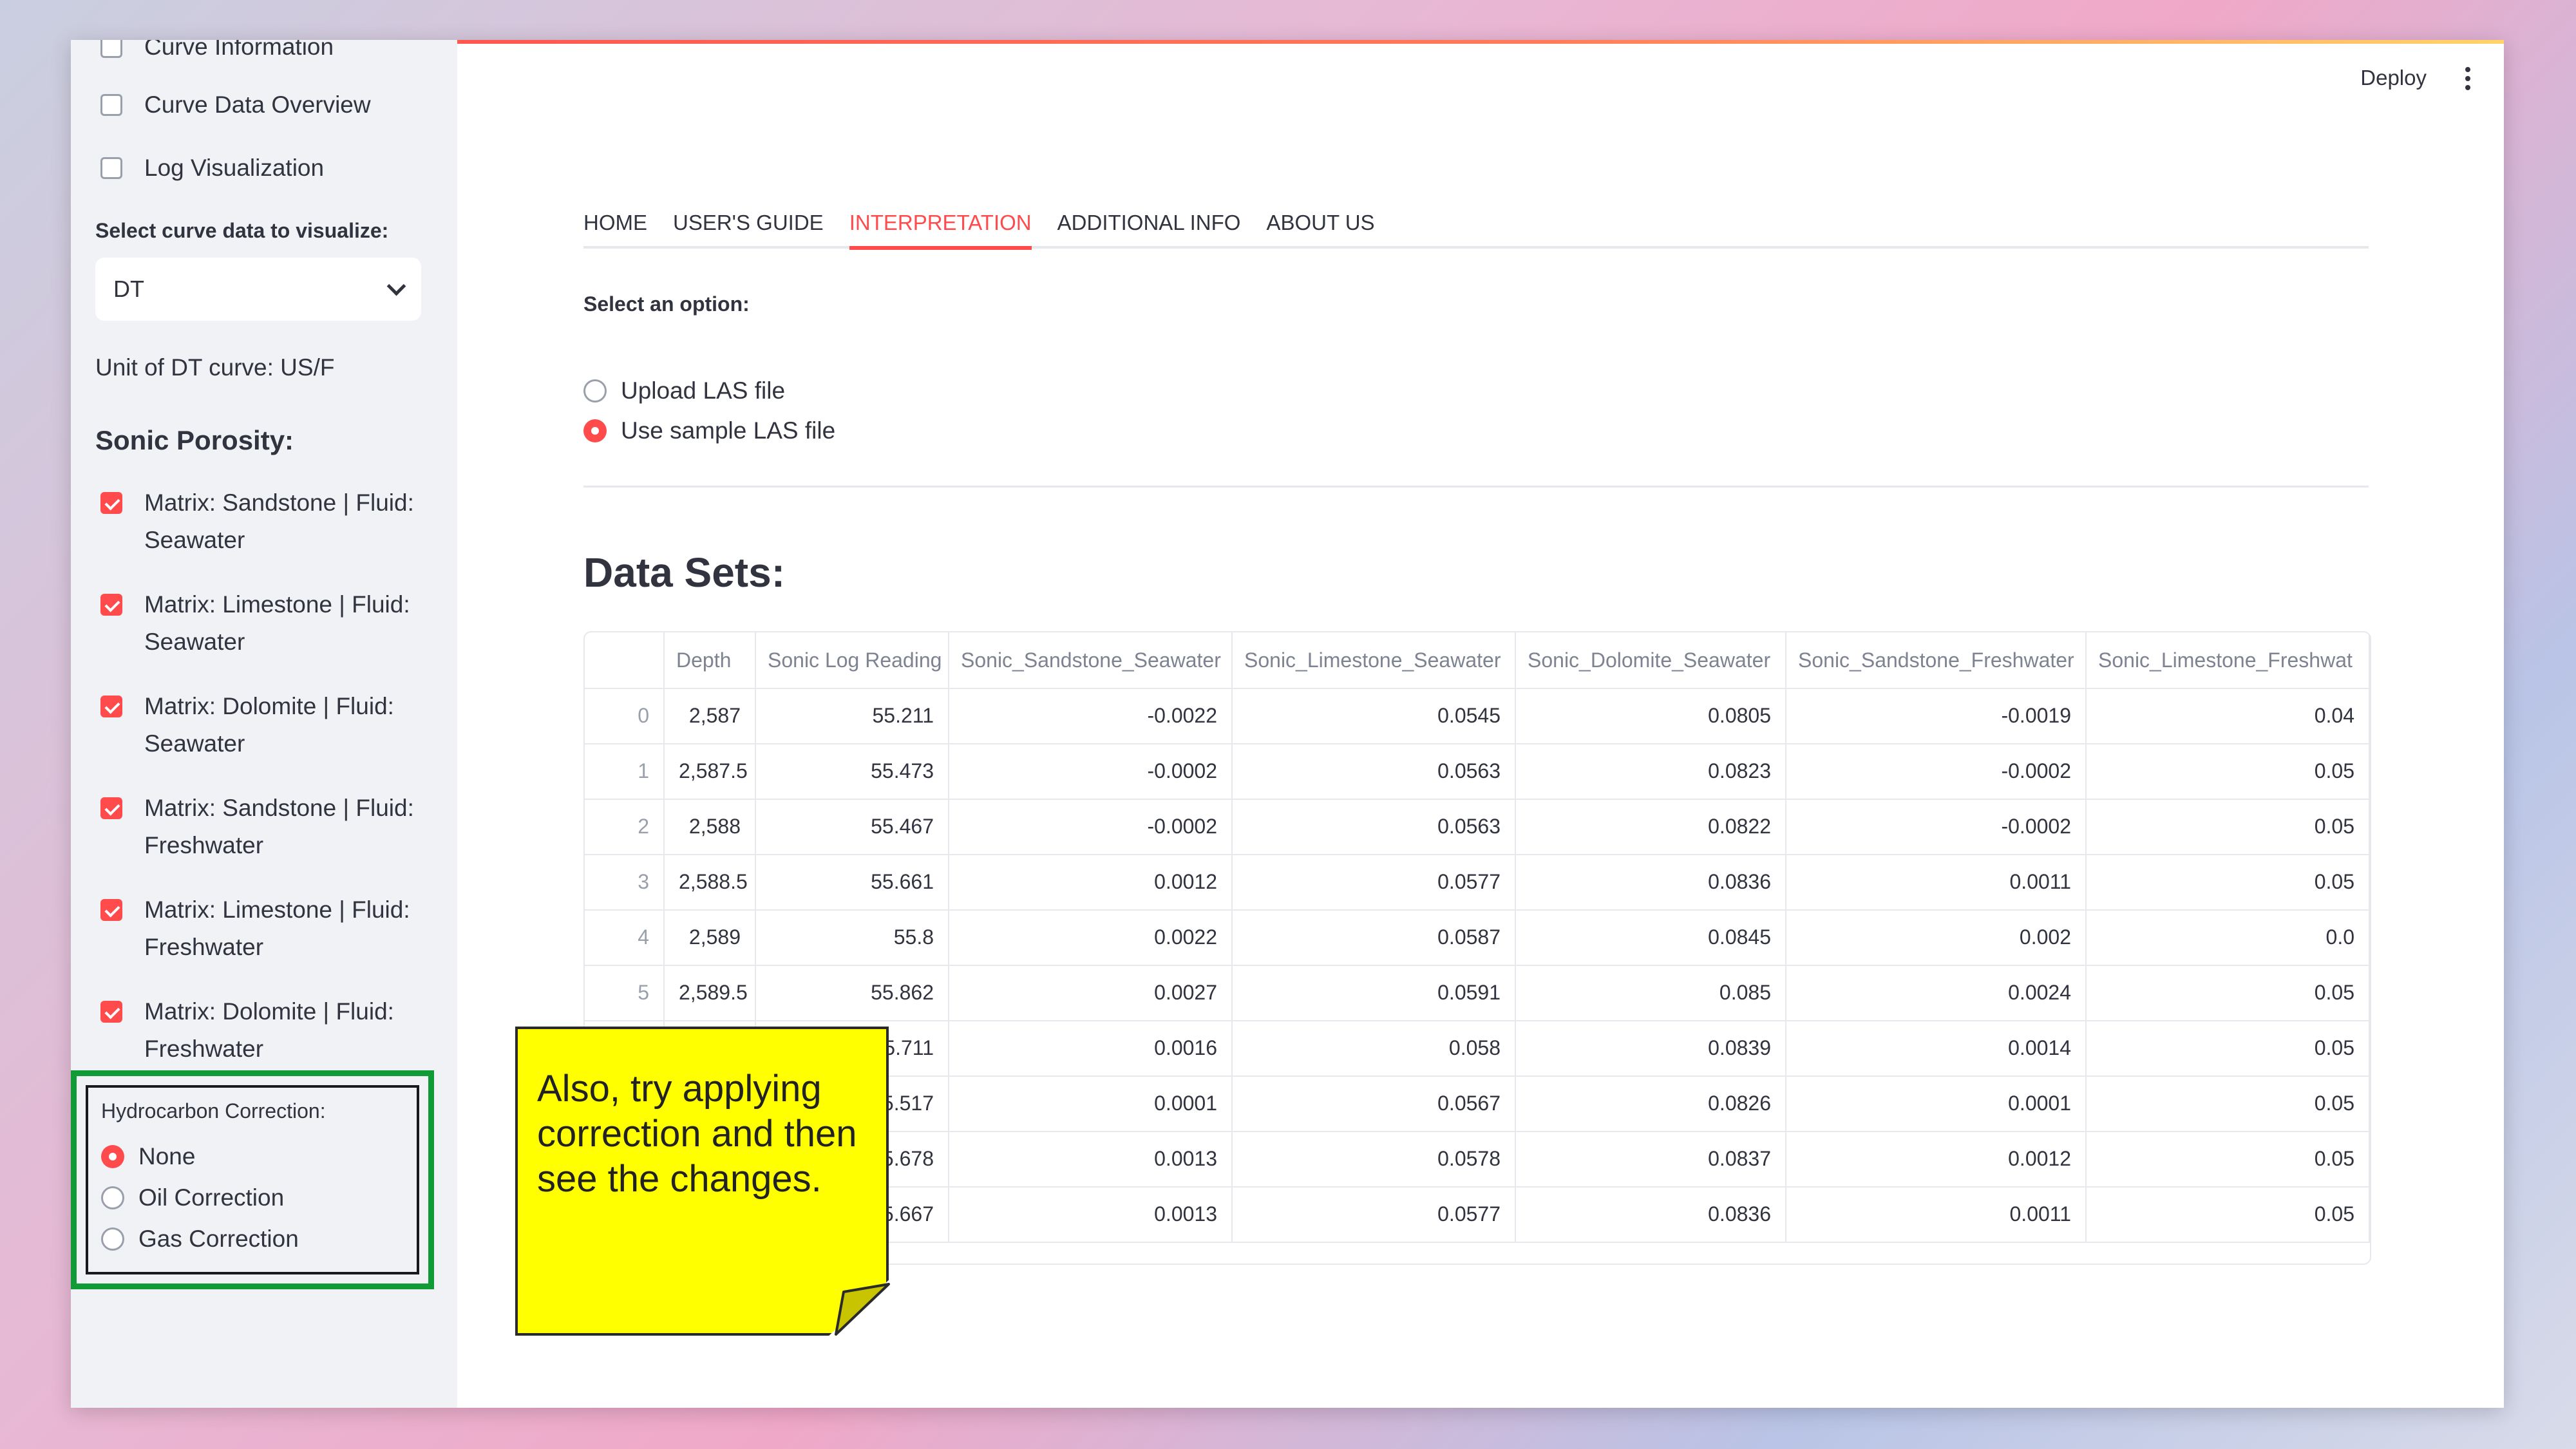 This screenshot has width=2576, height=1449. Describe the element at coordinates (1091, 660) in the screenshot. I see `table-header-cell: Sonic_Sandstone_Seawater` at that location.